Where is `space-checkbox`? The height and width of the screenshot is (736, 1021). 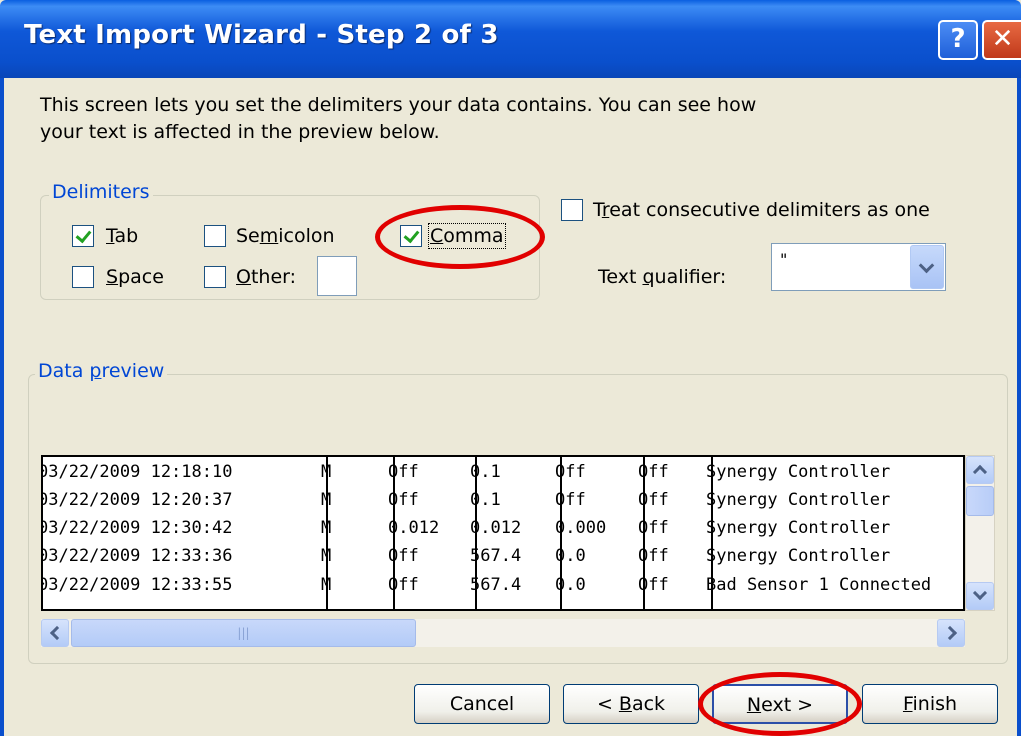 space-checkbox is located at coordinates (83, 277).